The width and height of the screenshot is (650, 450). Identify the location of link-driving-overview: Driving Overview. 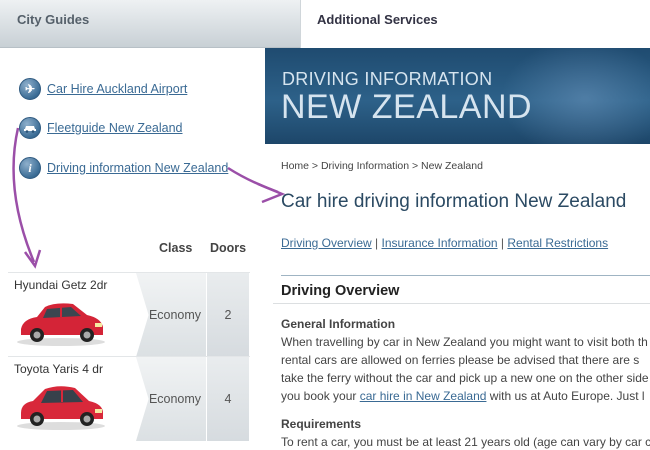
(326, 243).